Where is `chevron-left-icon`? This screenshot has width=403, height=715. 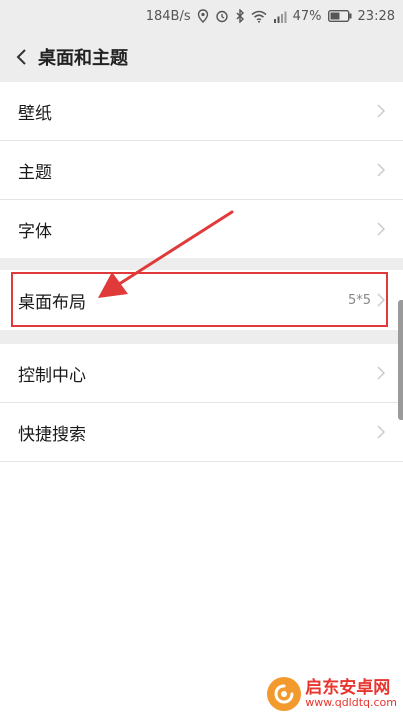
chevron-left-icon is located at coordinates (21, 57).